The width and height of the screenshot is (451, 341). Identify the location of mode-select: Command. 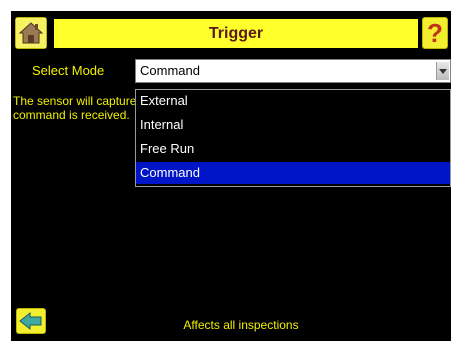
(293, 71).